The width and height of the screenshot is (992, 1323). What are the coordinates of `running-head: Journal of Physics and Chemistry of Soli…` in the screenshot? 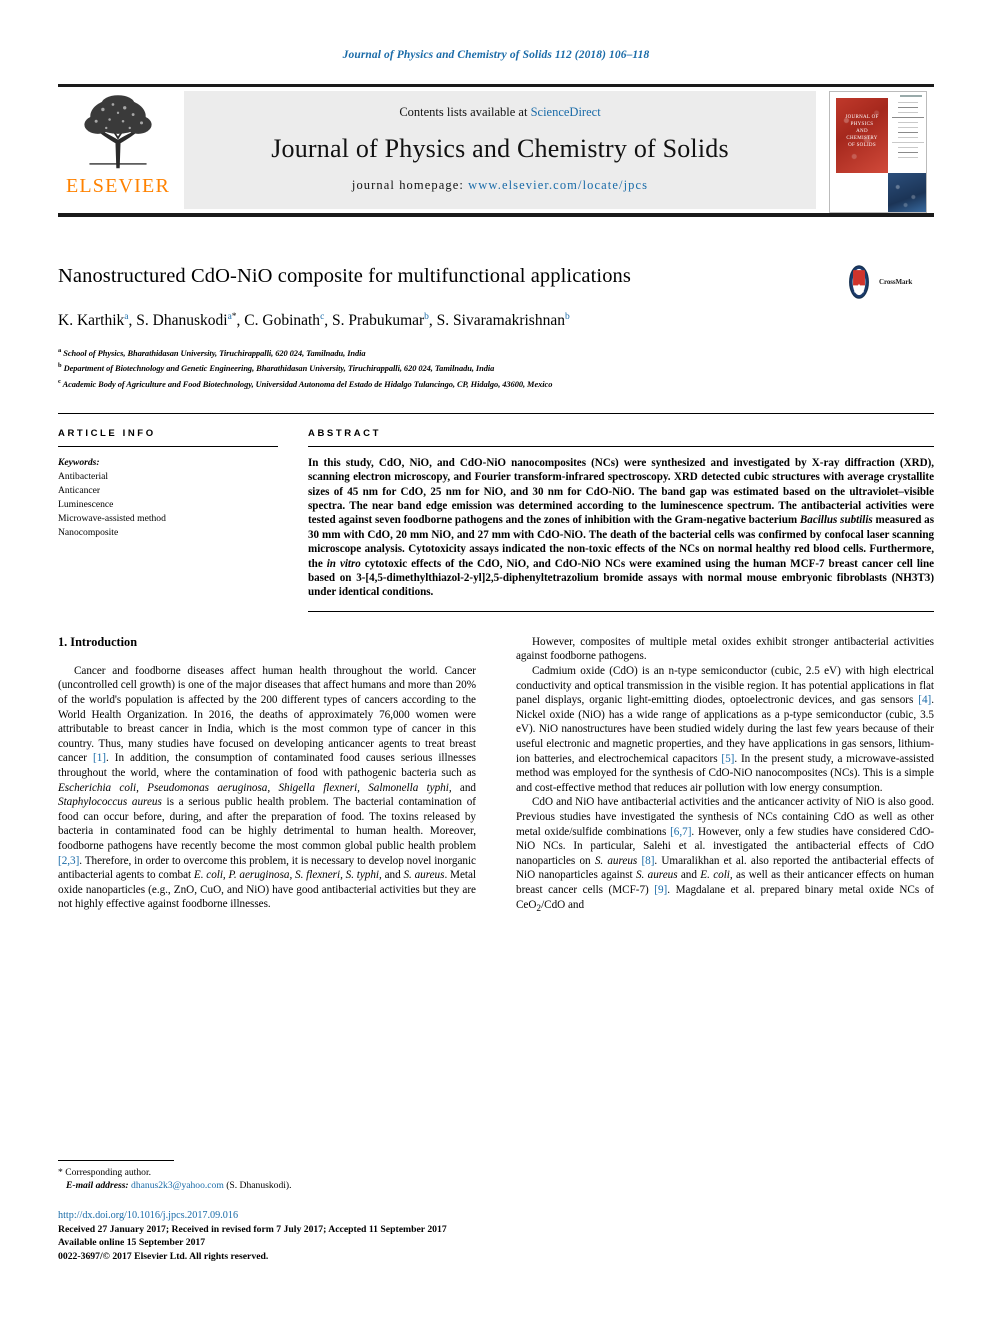 It's located at (496, 55).